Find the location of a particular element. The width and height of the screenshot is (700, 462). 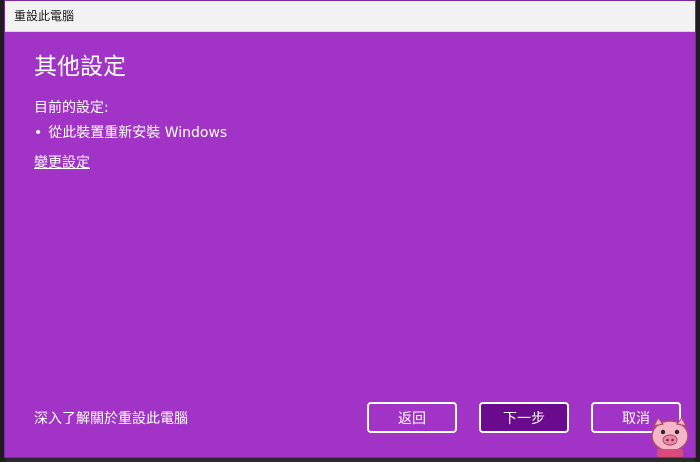

current-settings-label: 目前的設定: is located at coordinates (71, 108).